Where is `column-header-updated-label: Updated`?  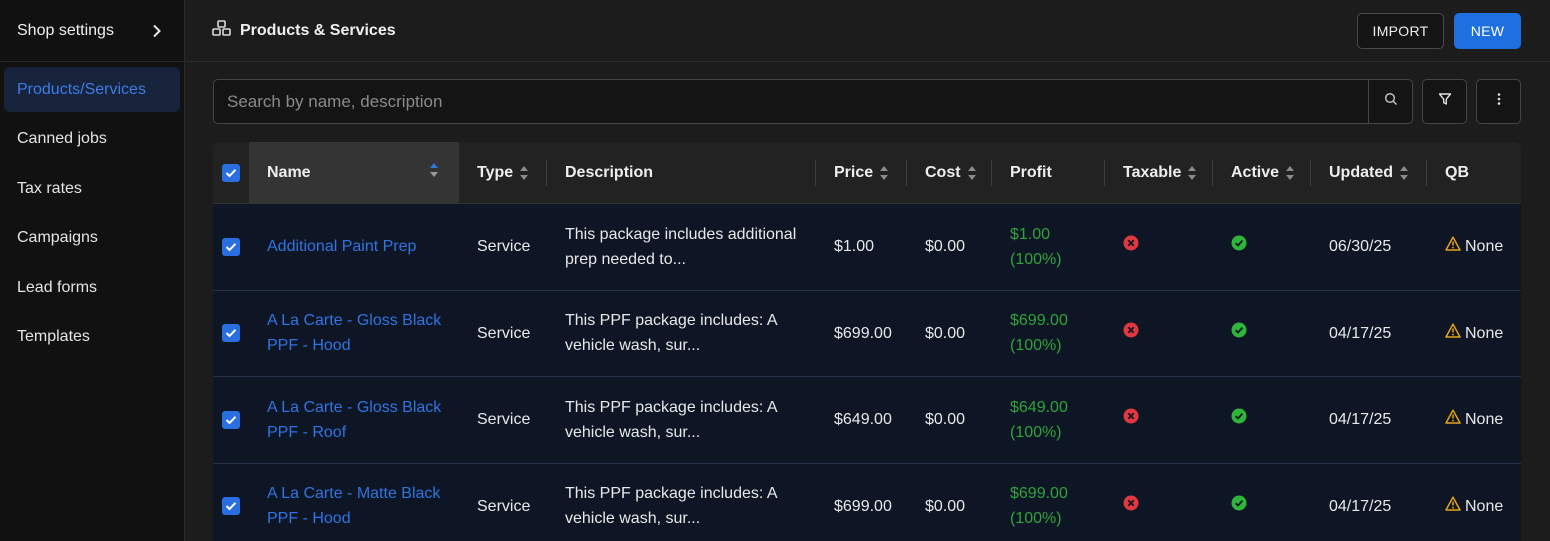 column-header-updated-label: Updated is located at coordinates (1361, 172).